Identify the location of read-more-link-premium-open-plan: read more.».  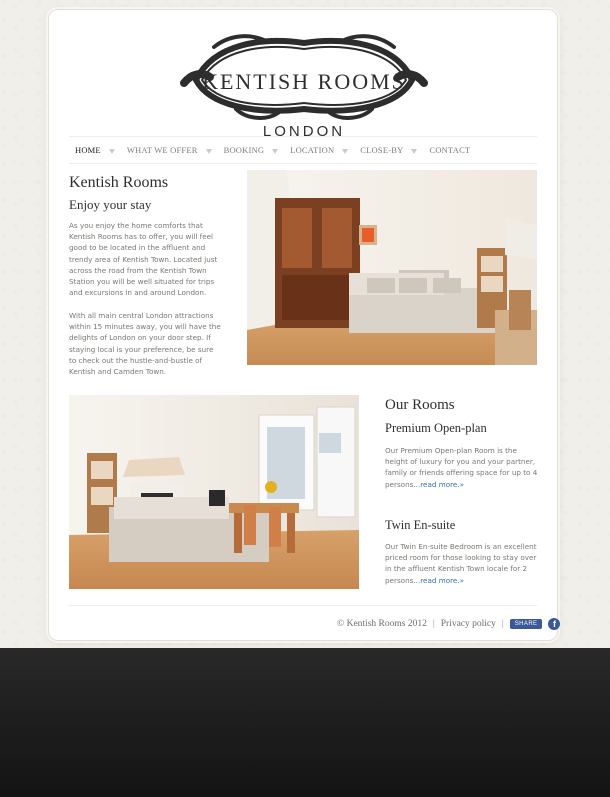
(442, 484).